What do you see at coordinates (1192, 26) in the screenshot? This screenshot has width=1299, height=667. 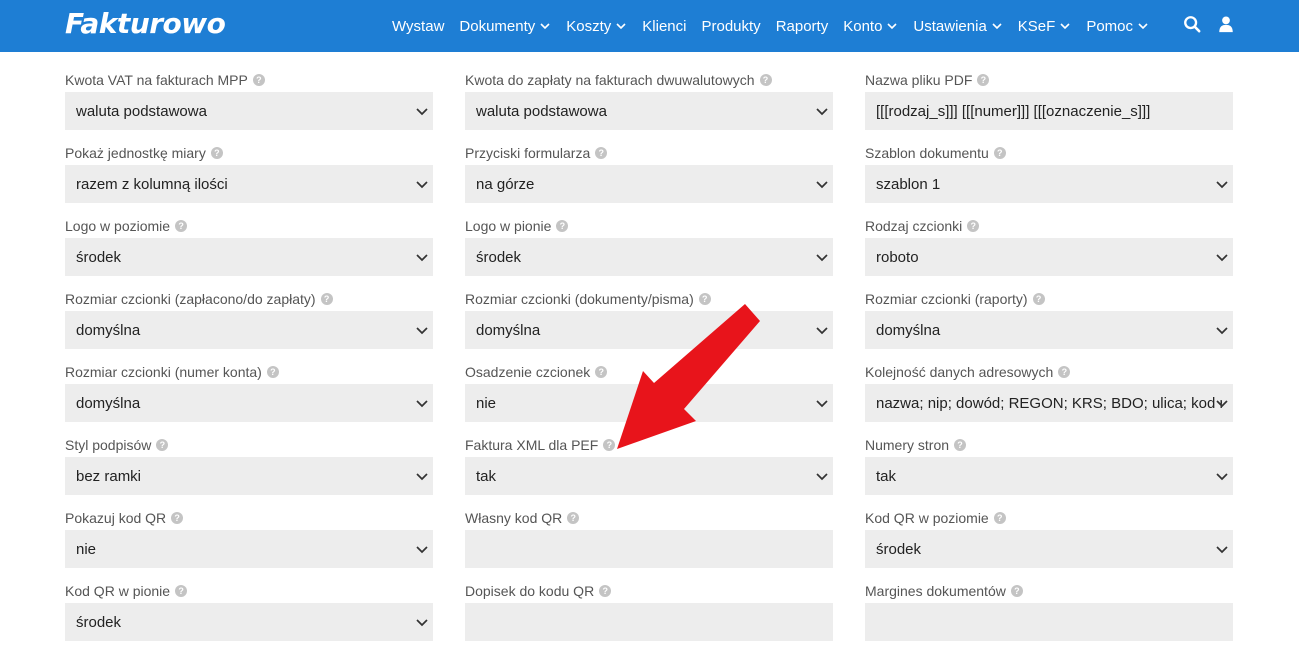 I see `search-icon` at bounding box center [1192, 26].